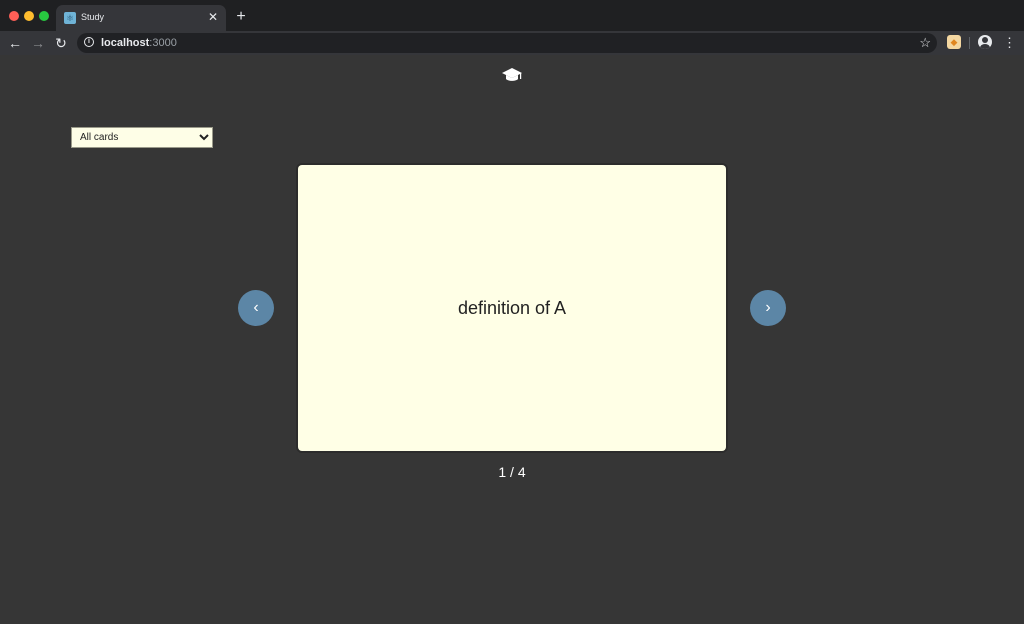 The width and height of the screenshot is (1024, 624). I want to click on maximize-window-button, so click(44, 16).